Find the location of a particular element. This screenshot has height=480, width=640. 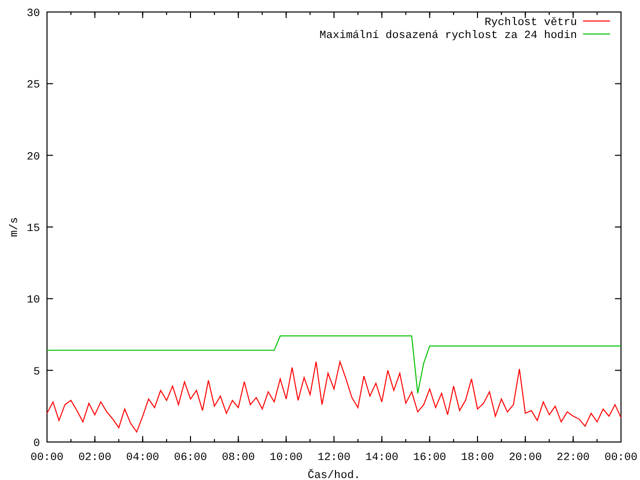

x-tick-label: 10:00 is located at coordinates (286, 458).